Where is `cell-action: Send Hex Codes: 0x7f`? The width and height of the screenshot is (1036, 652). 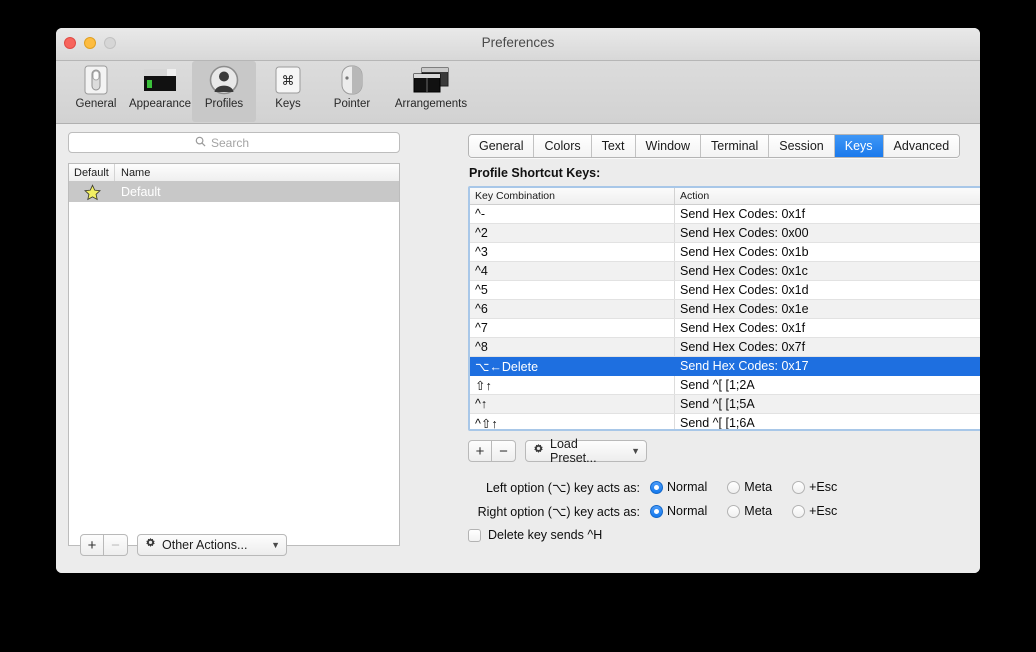
cell-action: Send Hex Codes: 0x7f is located at coordinates (743, 347).